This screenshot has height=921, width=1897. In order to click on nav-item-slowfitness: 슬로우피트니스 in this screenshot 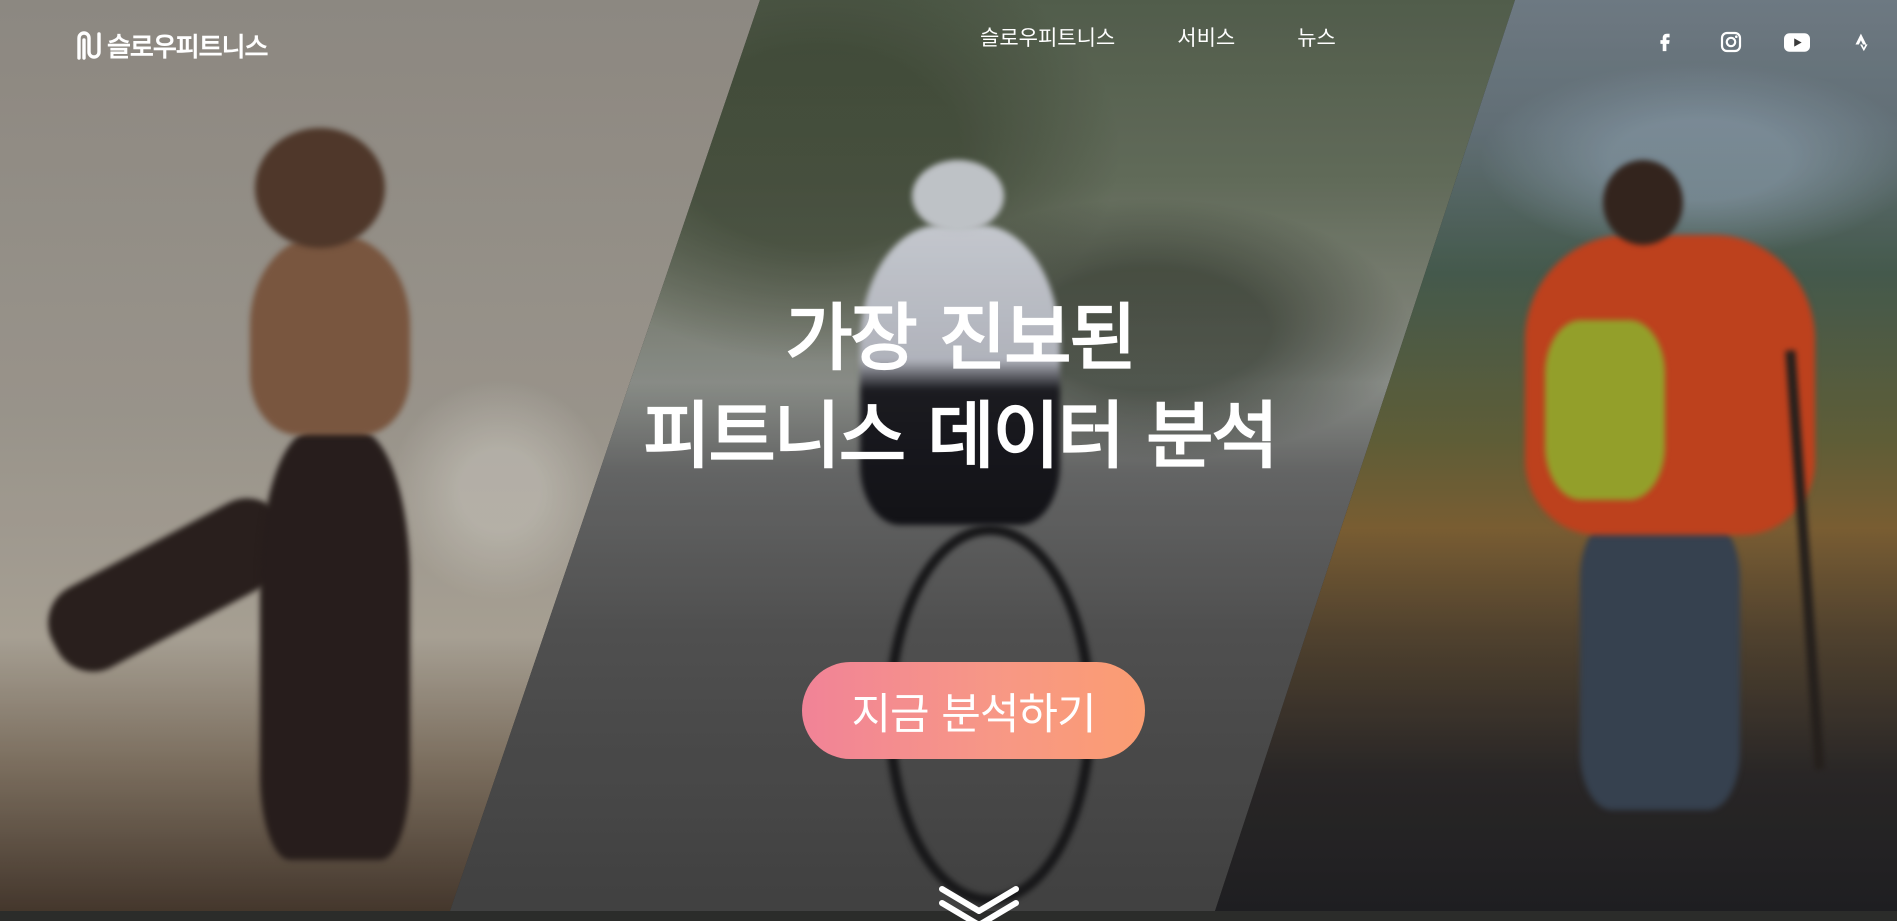, I will do `click(1047, 38)`.